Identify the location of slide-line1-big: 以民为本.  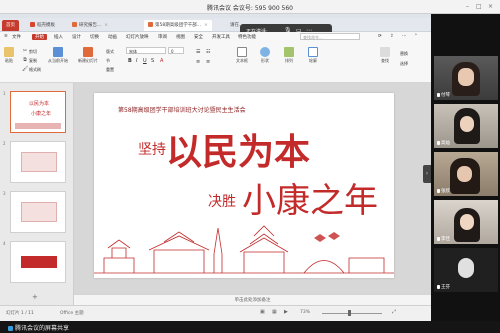
(238, 152).